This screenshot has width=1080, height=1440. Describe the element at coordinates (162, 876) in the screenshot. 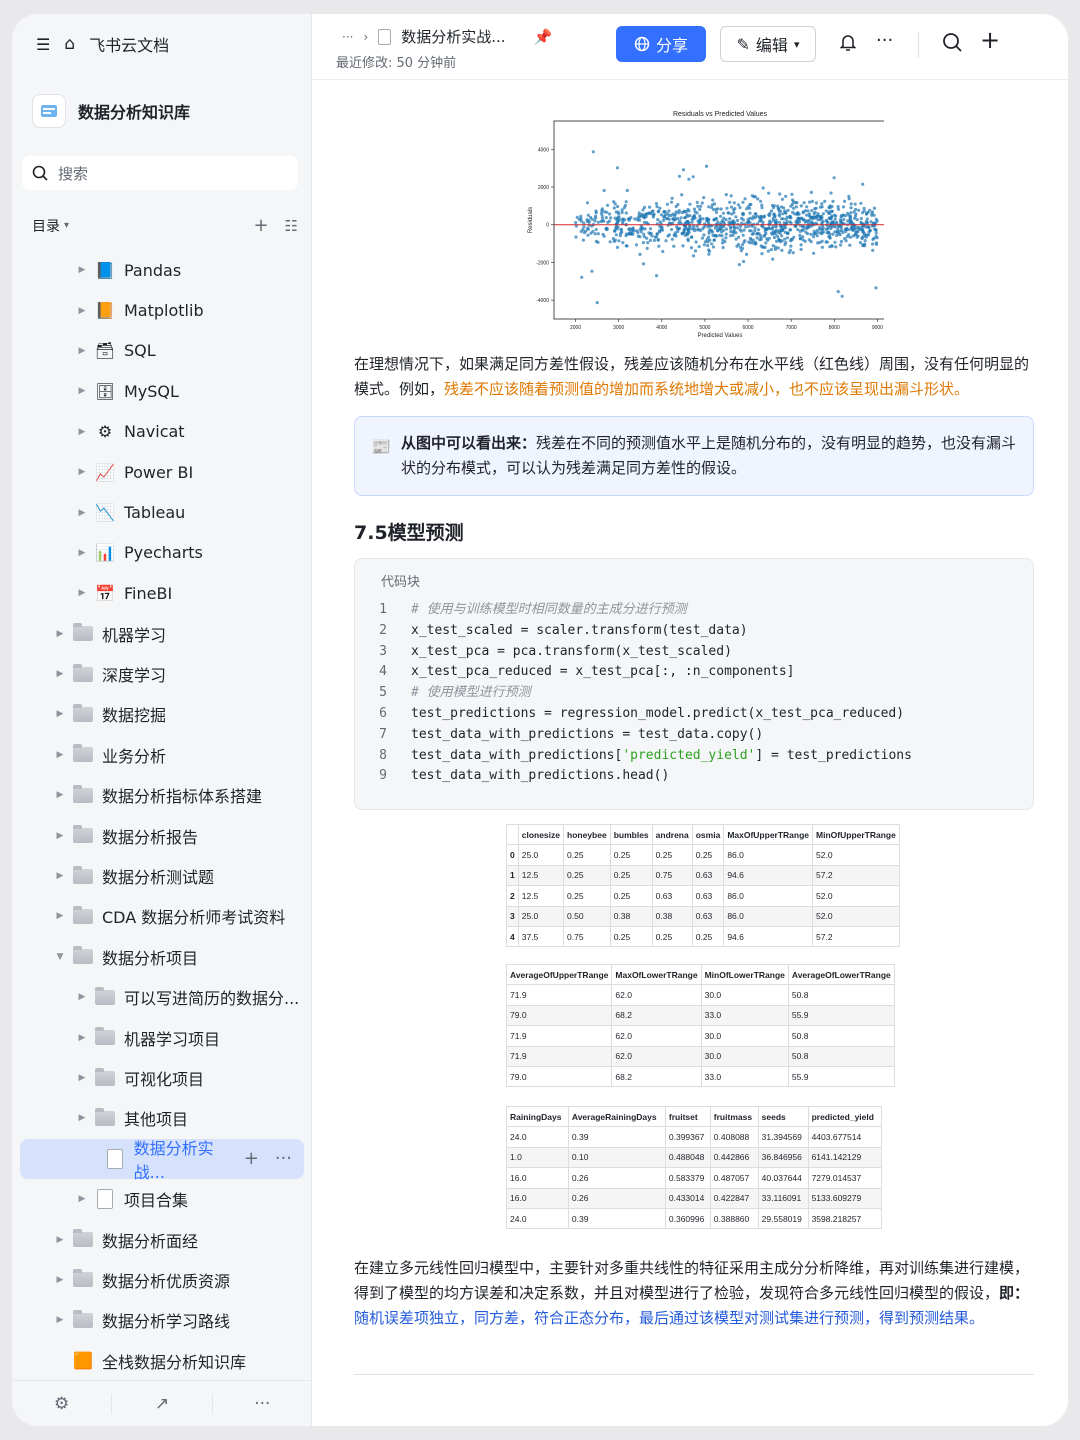

I see `sidebar-item: ▶ 数据分析测试题` at that location.